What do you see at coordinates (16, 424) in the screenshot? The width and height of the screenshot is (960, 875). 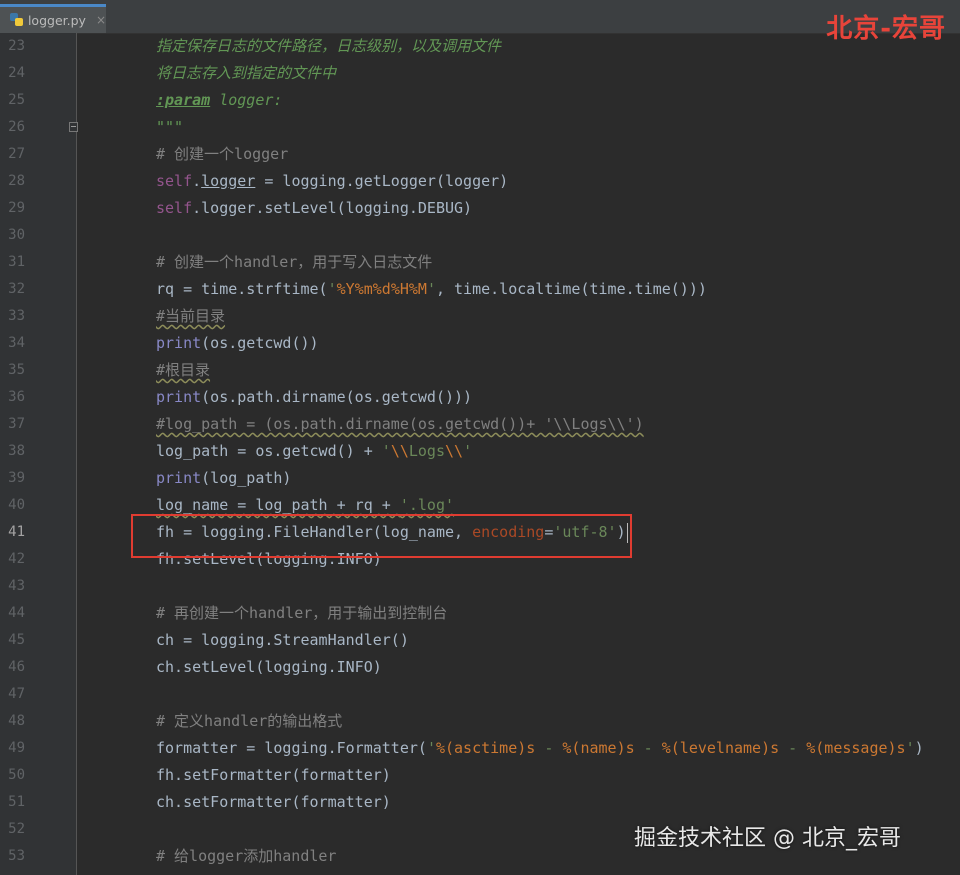 I see `line-number: 37` at bounding box center [16, 424].